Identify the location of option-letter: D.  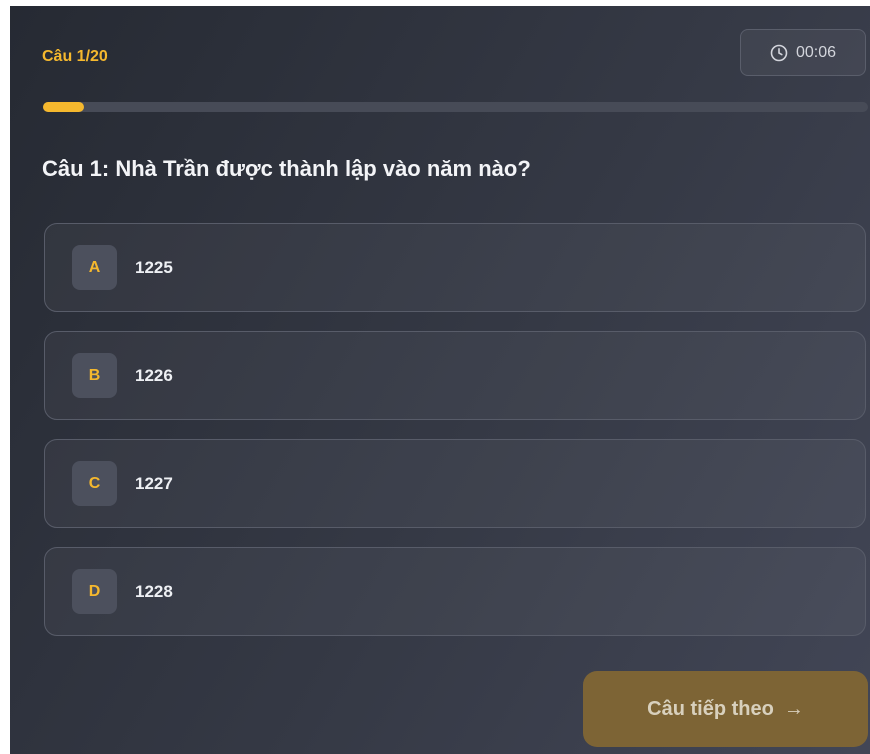
(94, 591).